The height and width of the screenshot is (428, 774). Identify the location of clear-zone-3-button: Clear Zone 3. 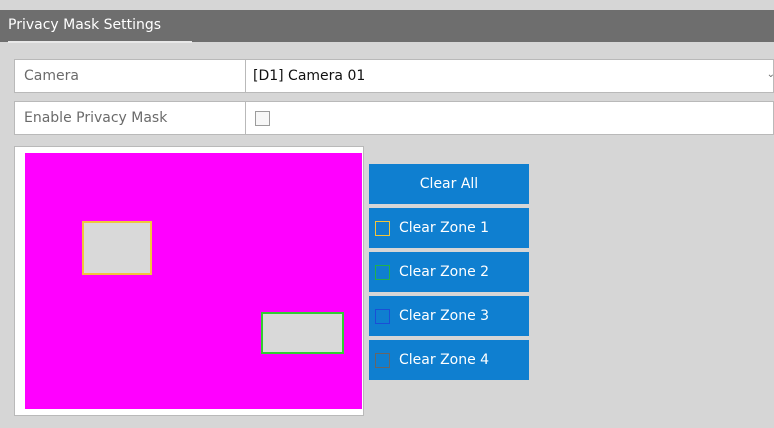
(449, 316).